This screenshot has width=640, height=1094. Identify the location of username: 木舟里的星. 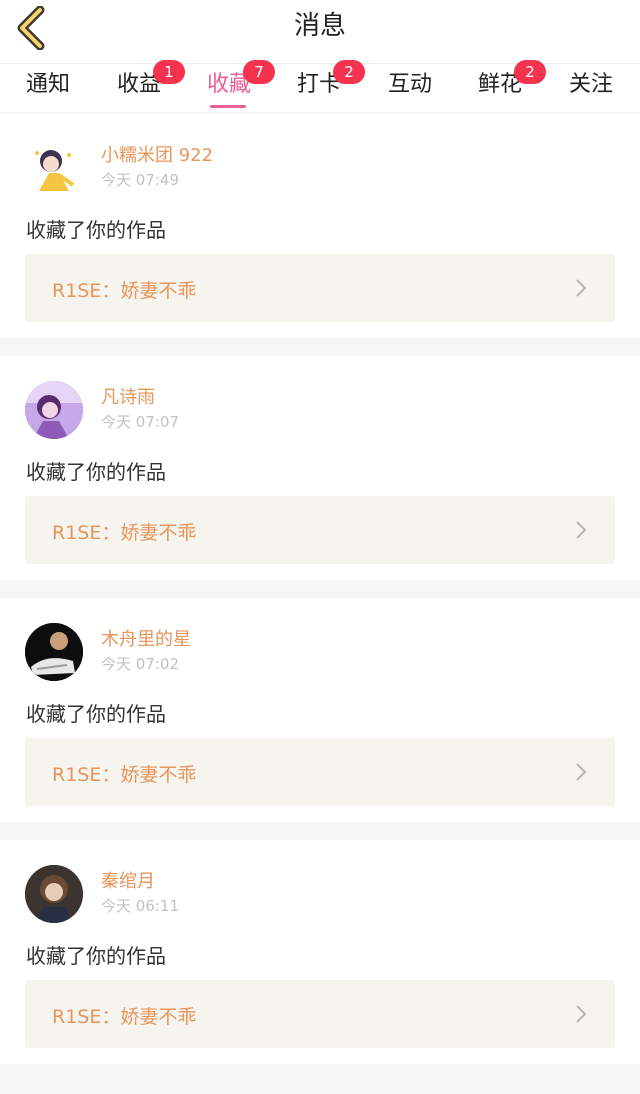
(146, 638).